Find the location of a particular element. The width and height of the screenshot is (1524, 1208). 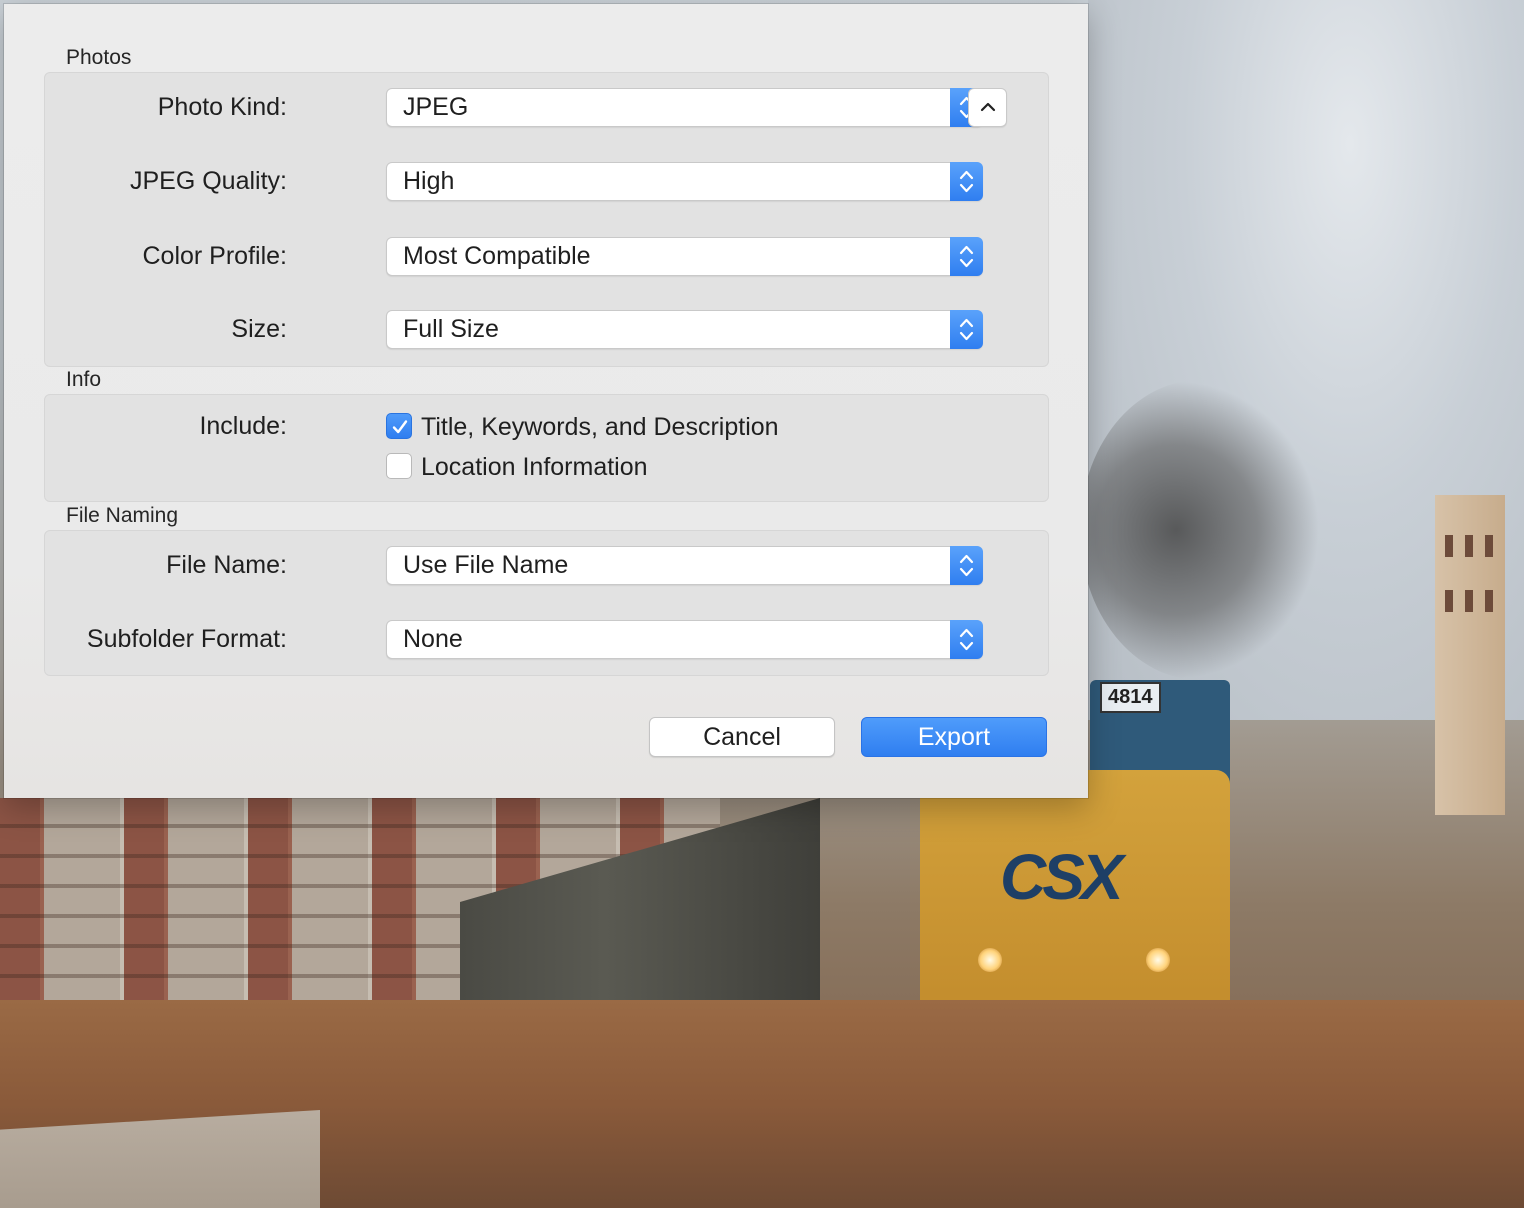

file-name-popup: Use File Name is located at coordinates (684, 565).